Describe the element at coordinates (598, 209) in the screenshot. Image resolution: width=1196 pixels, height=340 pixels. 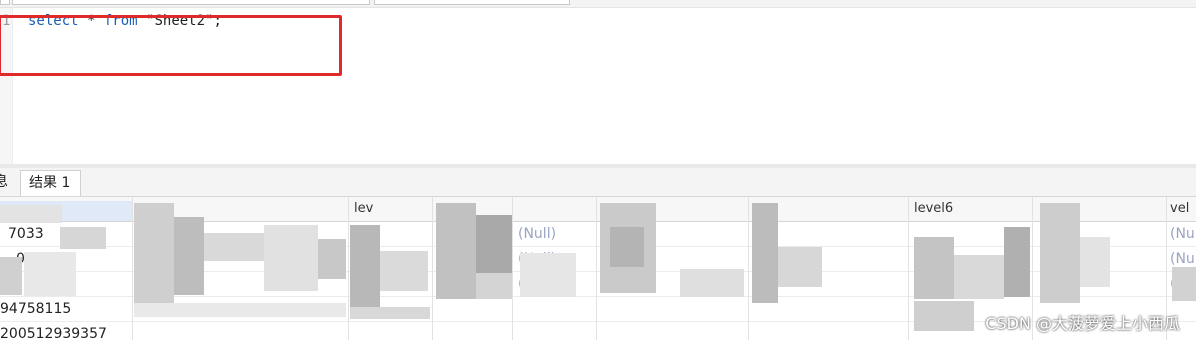
I see `grid-header-row: lev level6 vel` at that location.